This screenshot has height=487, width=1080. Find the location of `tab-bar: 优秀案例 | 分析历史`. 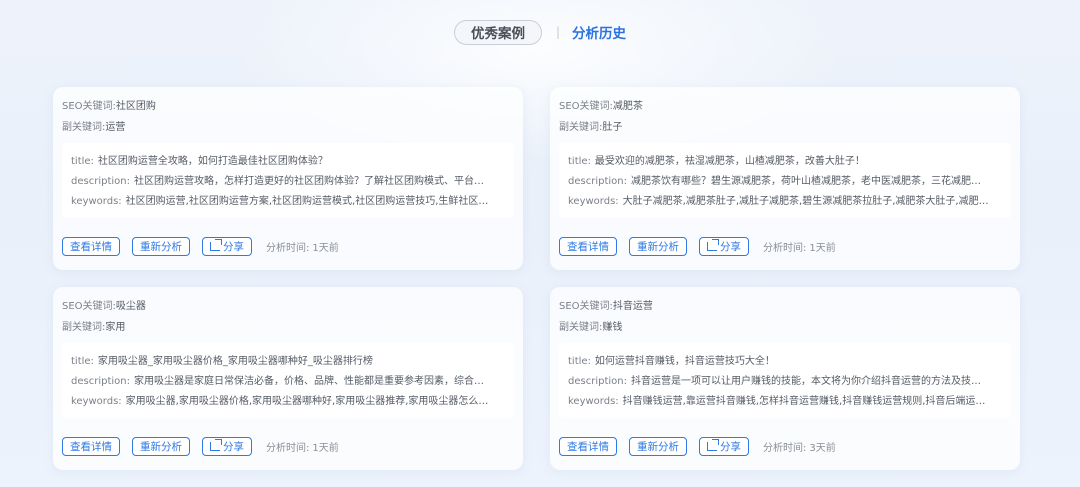

tab-bar: 优秀案例 | 分析历史 is located at coordinates (540, 32).